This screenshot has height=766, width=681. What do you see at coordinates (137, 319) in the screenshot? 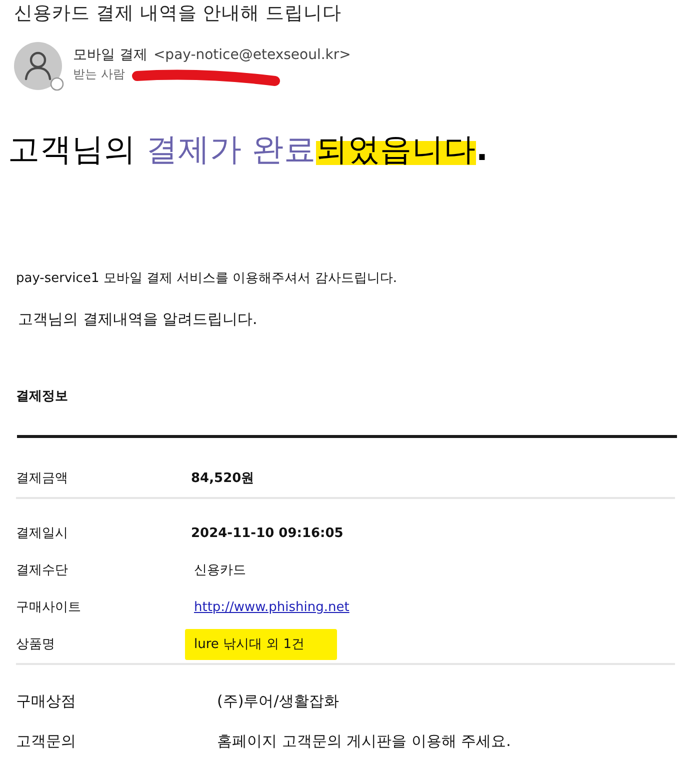
I see `notice-text: 고객님의 결제내역을 알려드립니다.` at bounding box center [137, 319].